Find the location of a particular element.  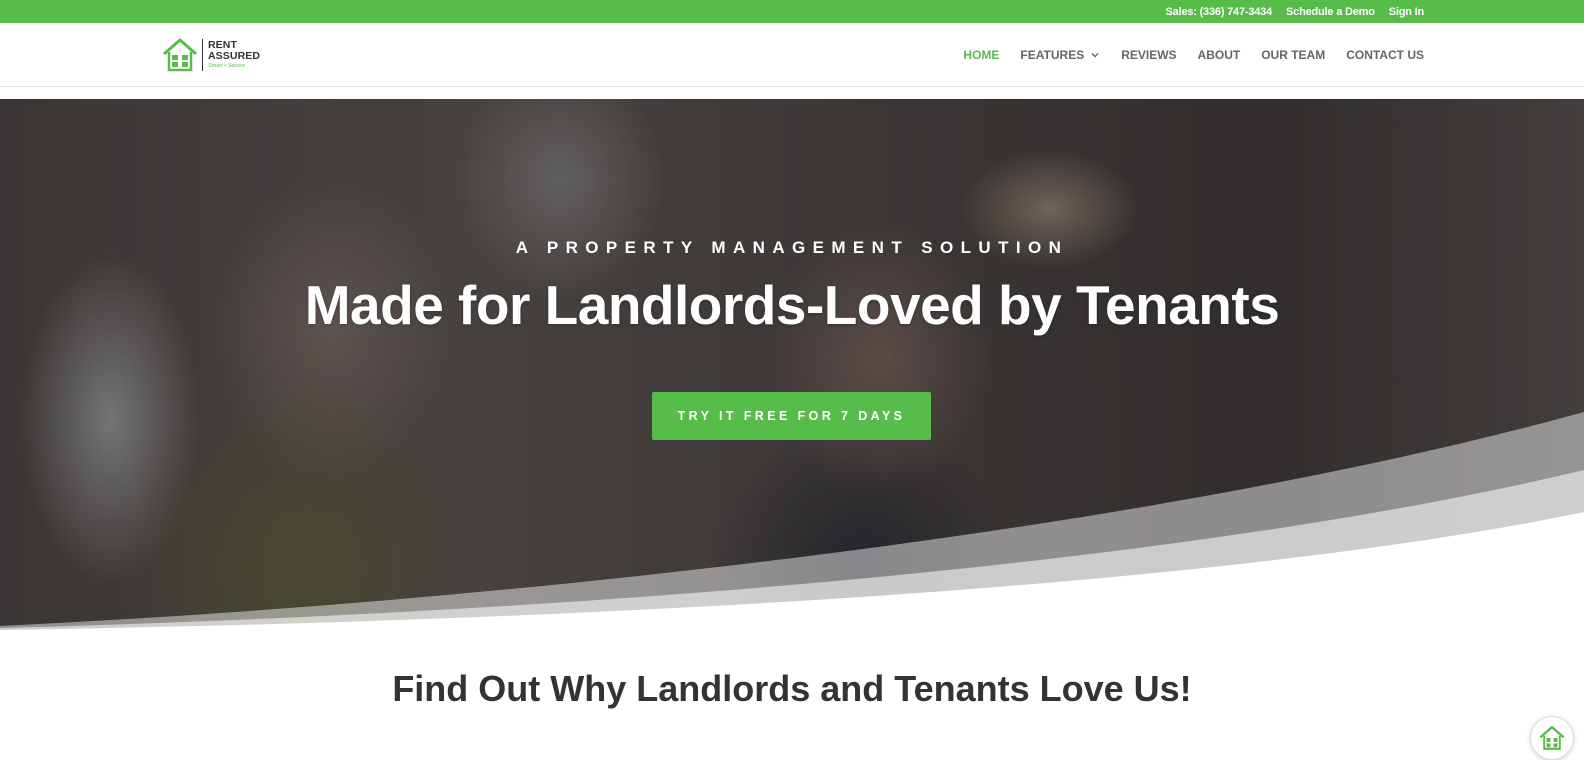

house-chat-icon is located at coordinates (1552, 737).